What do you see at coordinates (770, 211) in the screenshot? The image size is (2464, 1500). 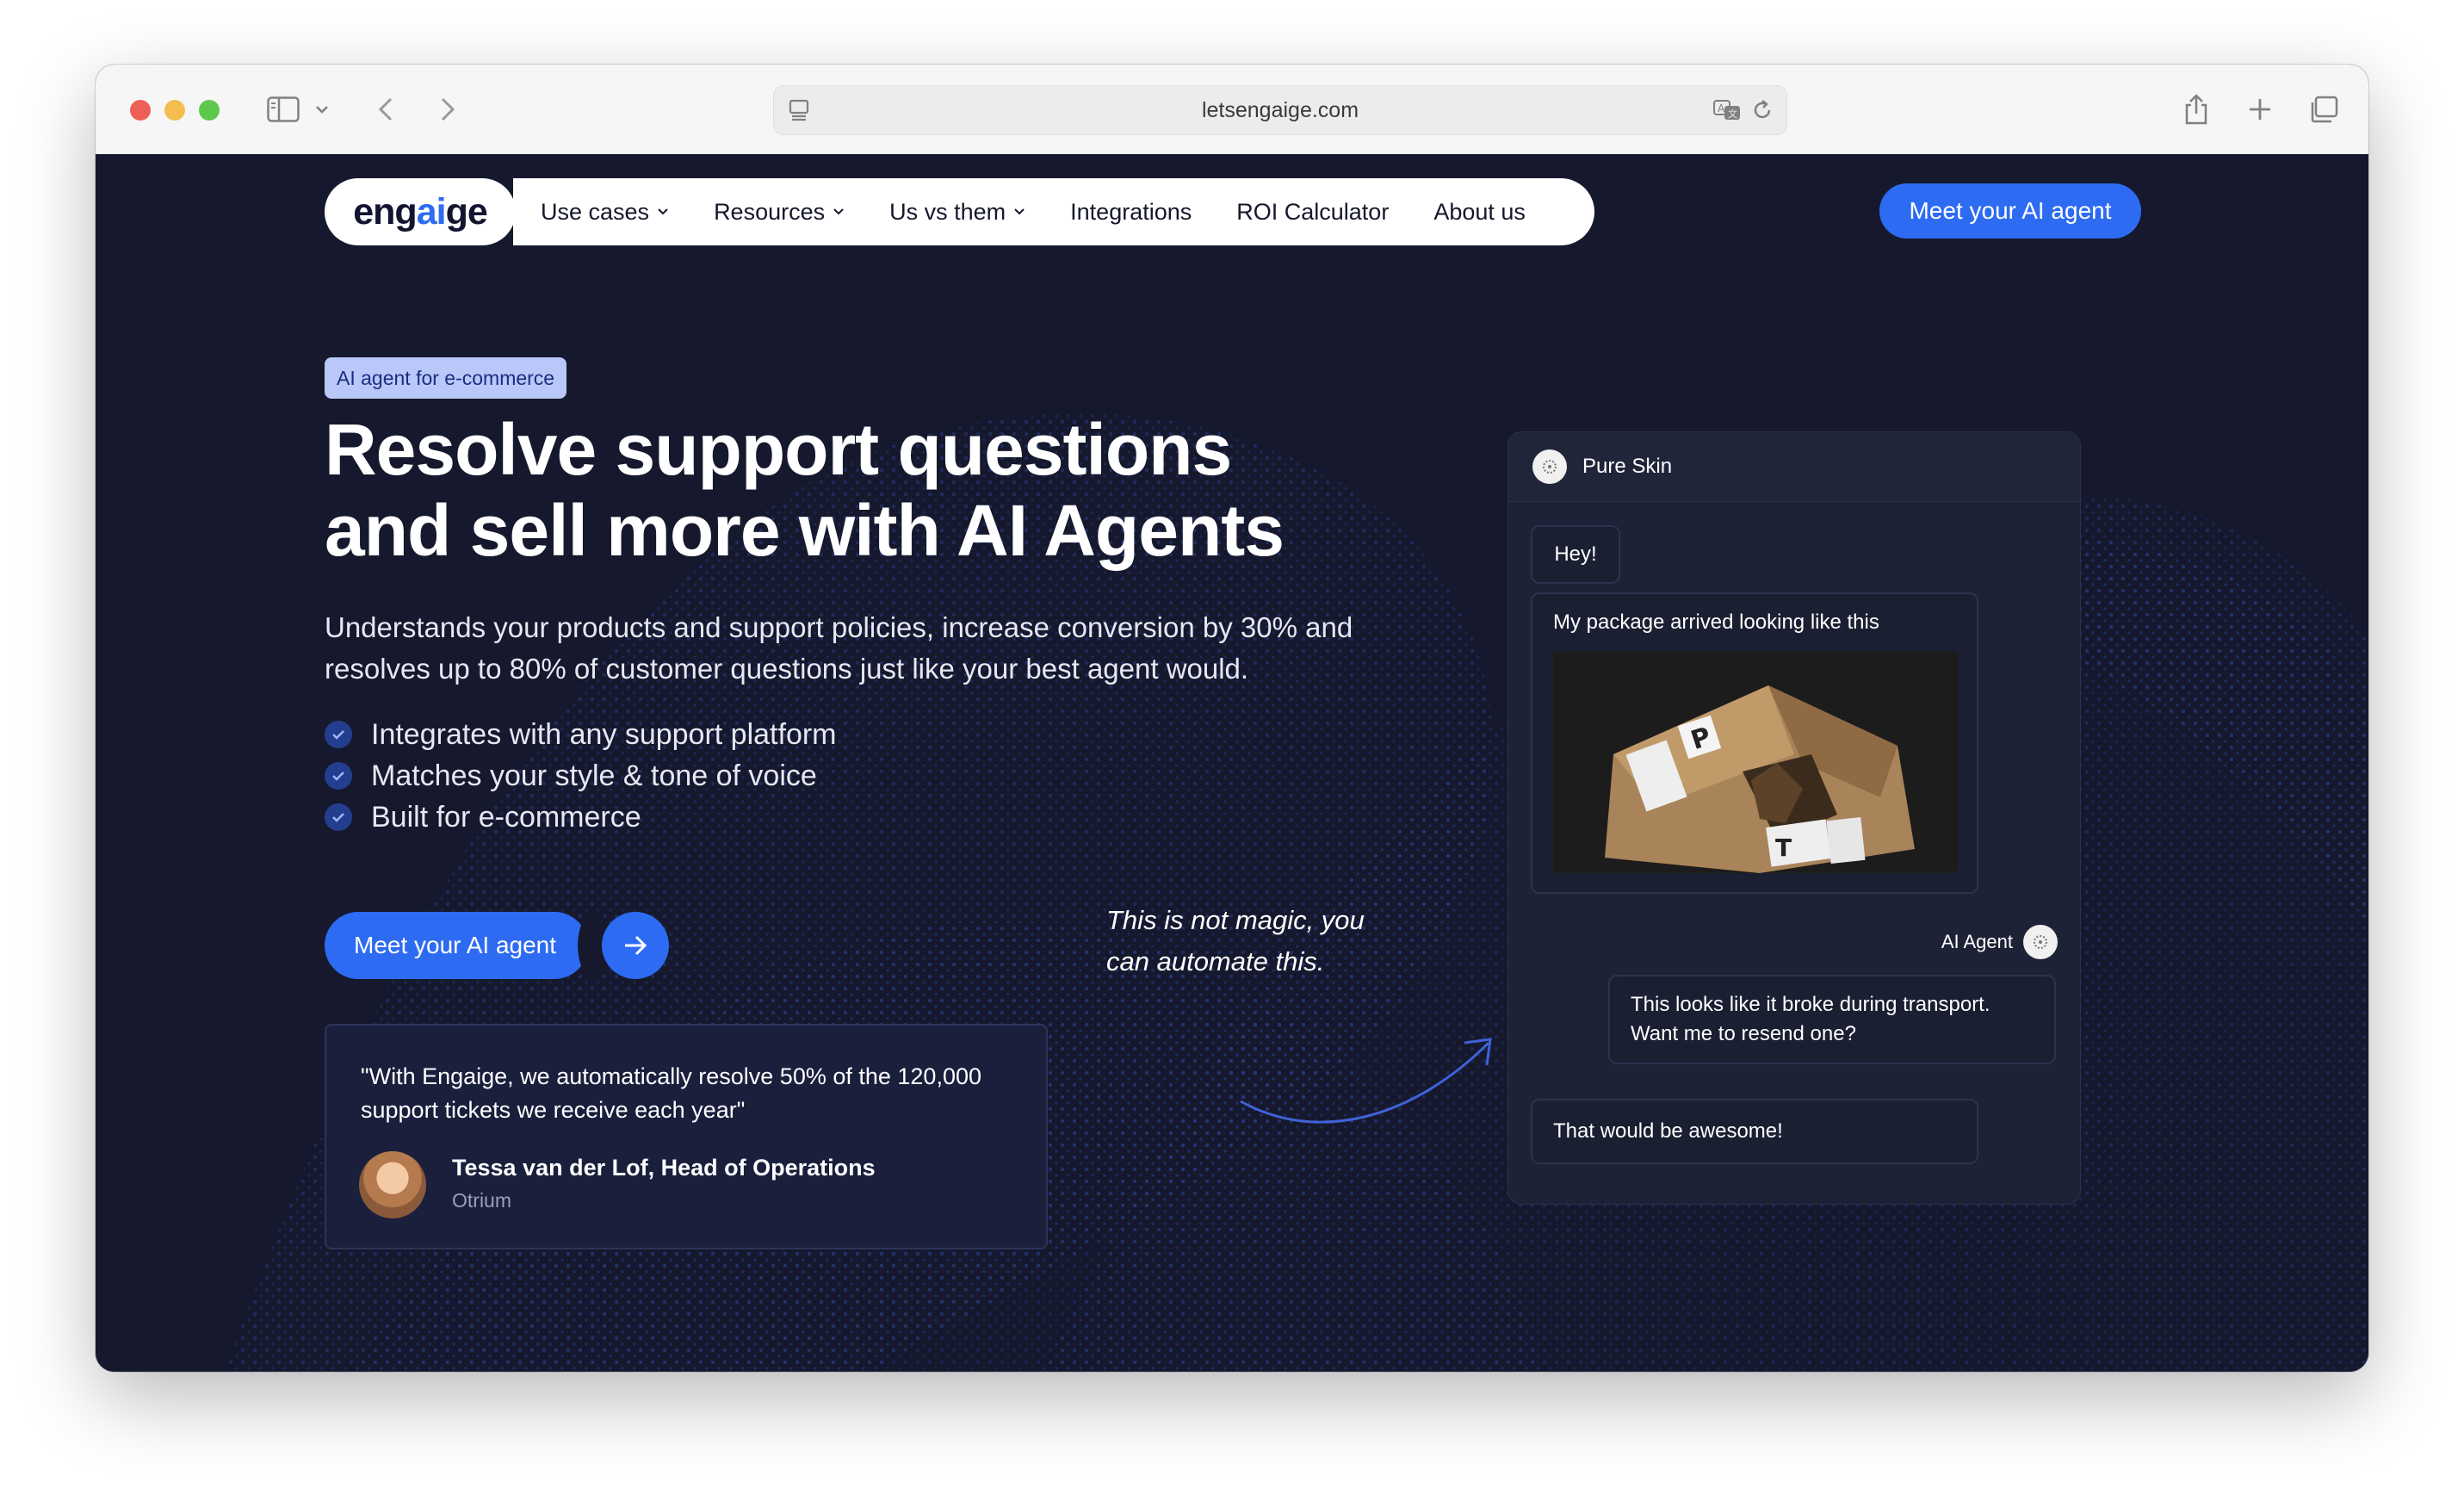 I see `nav-item-label: Resources` at bounding box center [770, 211].